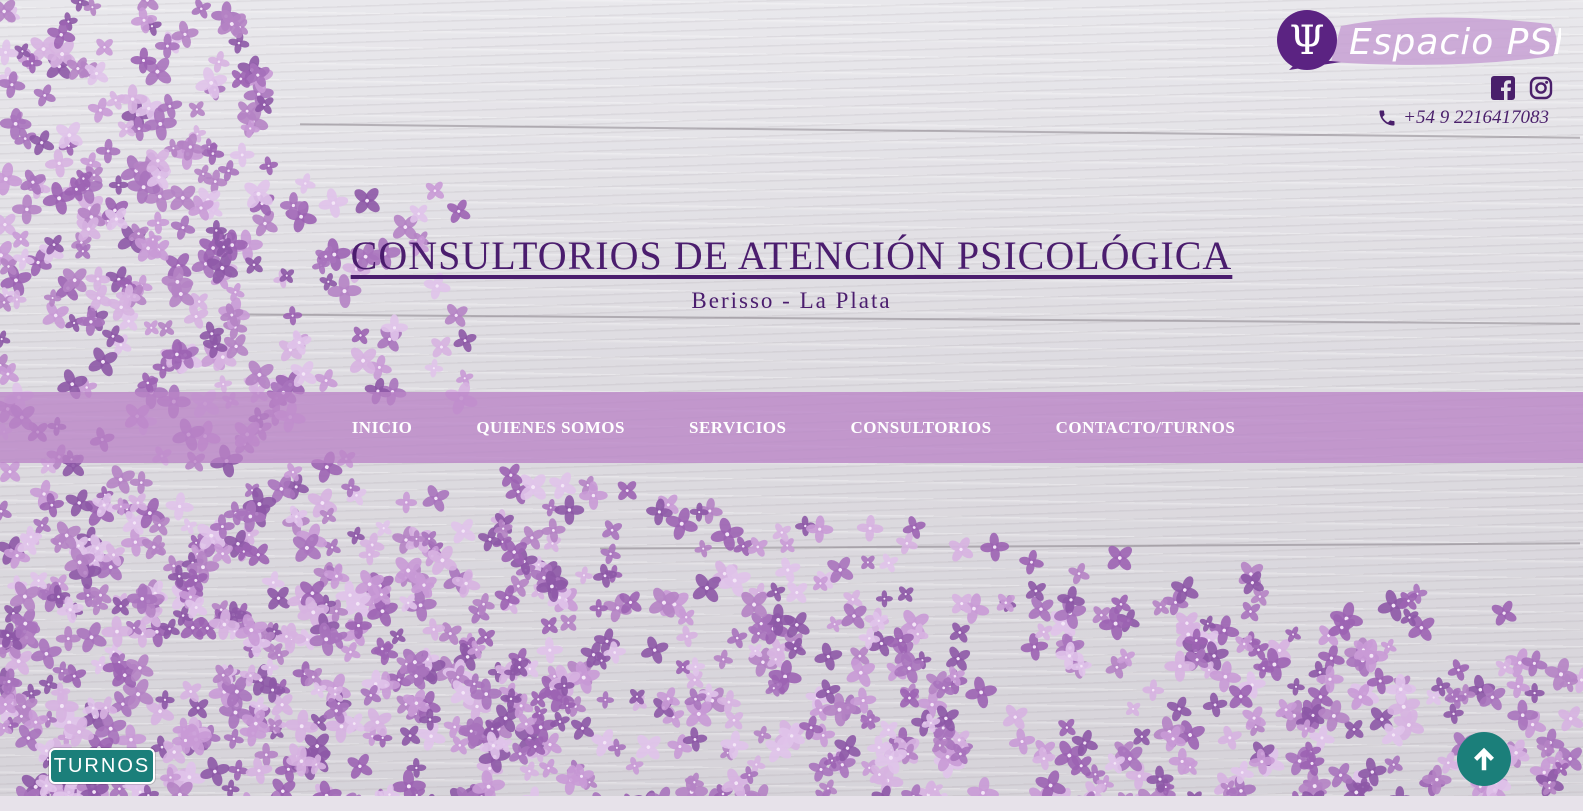  I want to click on page-bottom-edge, so click(791, 803).